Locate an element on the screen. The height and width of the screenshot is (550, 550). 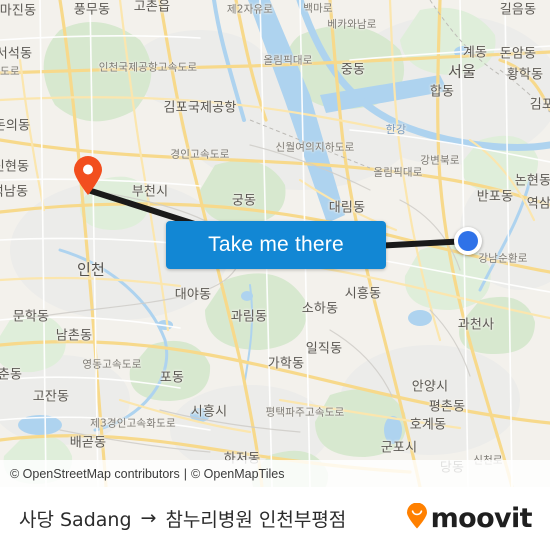
trip-origin: 사당 Sadang is located at coordinates (75, 520).